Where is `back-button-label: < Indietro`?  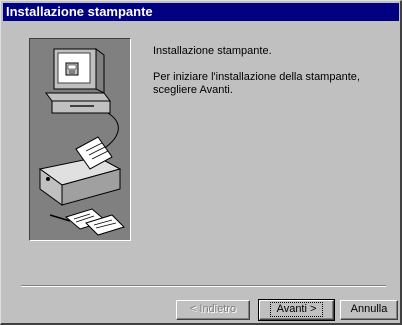
back-button-label: < Indietro is located at coordinates (213, 309).